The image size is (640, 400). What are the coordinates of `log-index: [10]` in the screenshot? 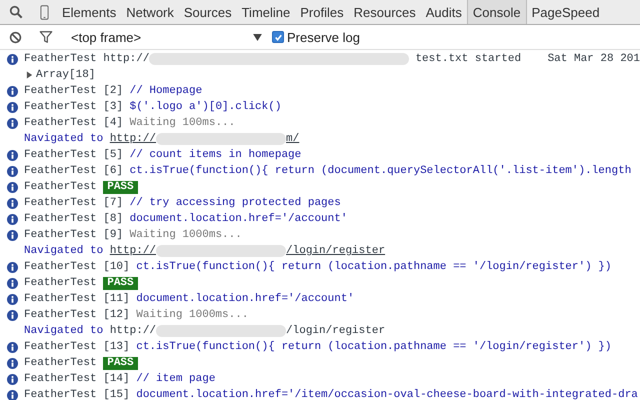 It's located at (116, 267).